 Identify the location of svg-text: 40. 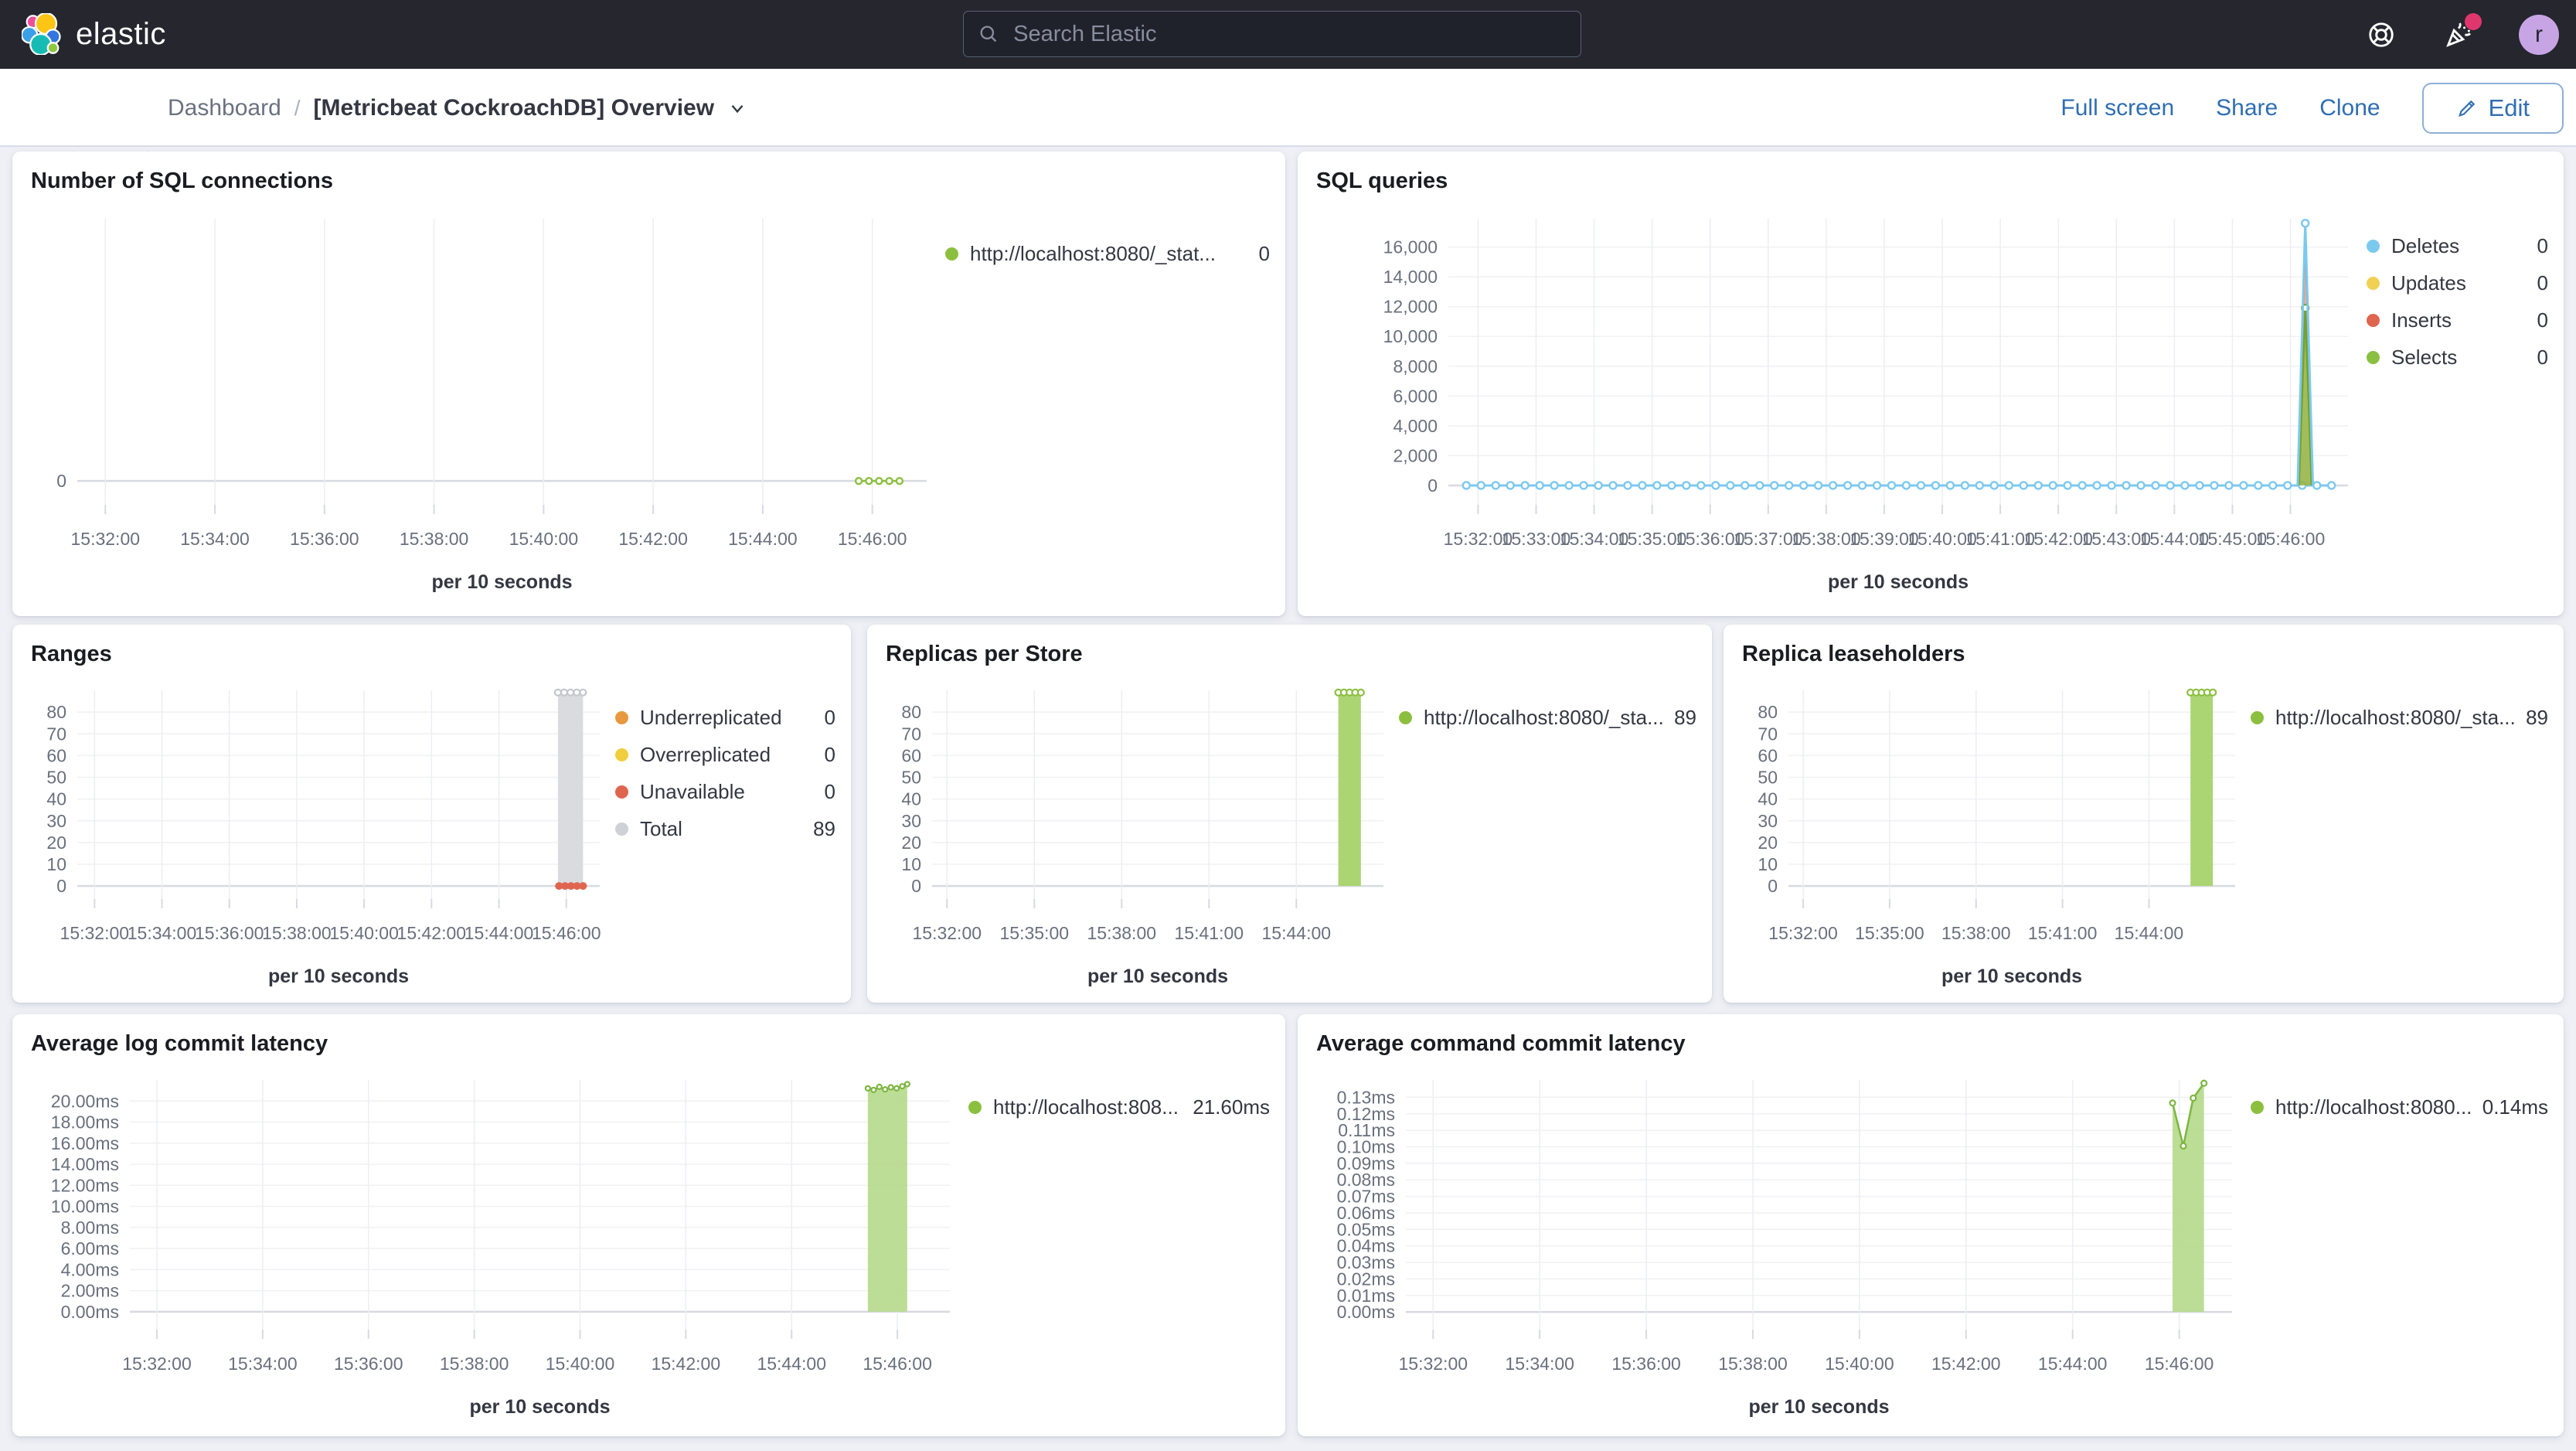
(911, 799).